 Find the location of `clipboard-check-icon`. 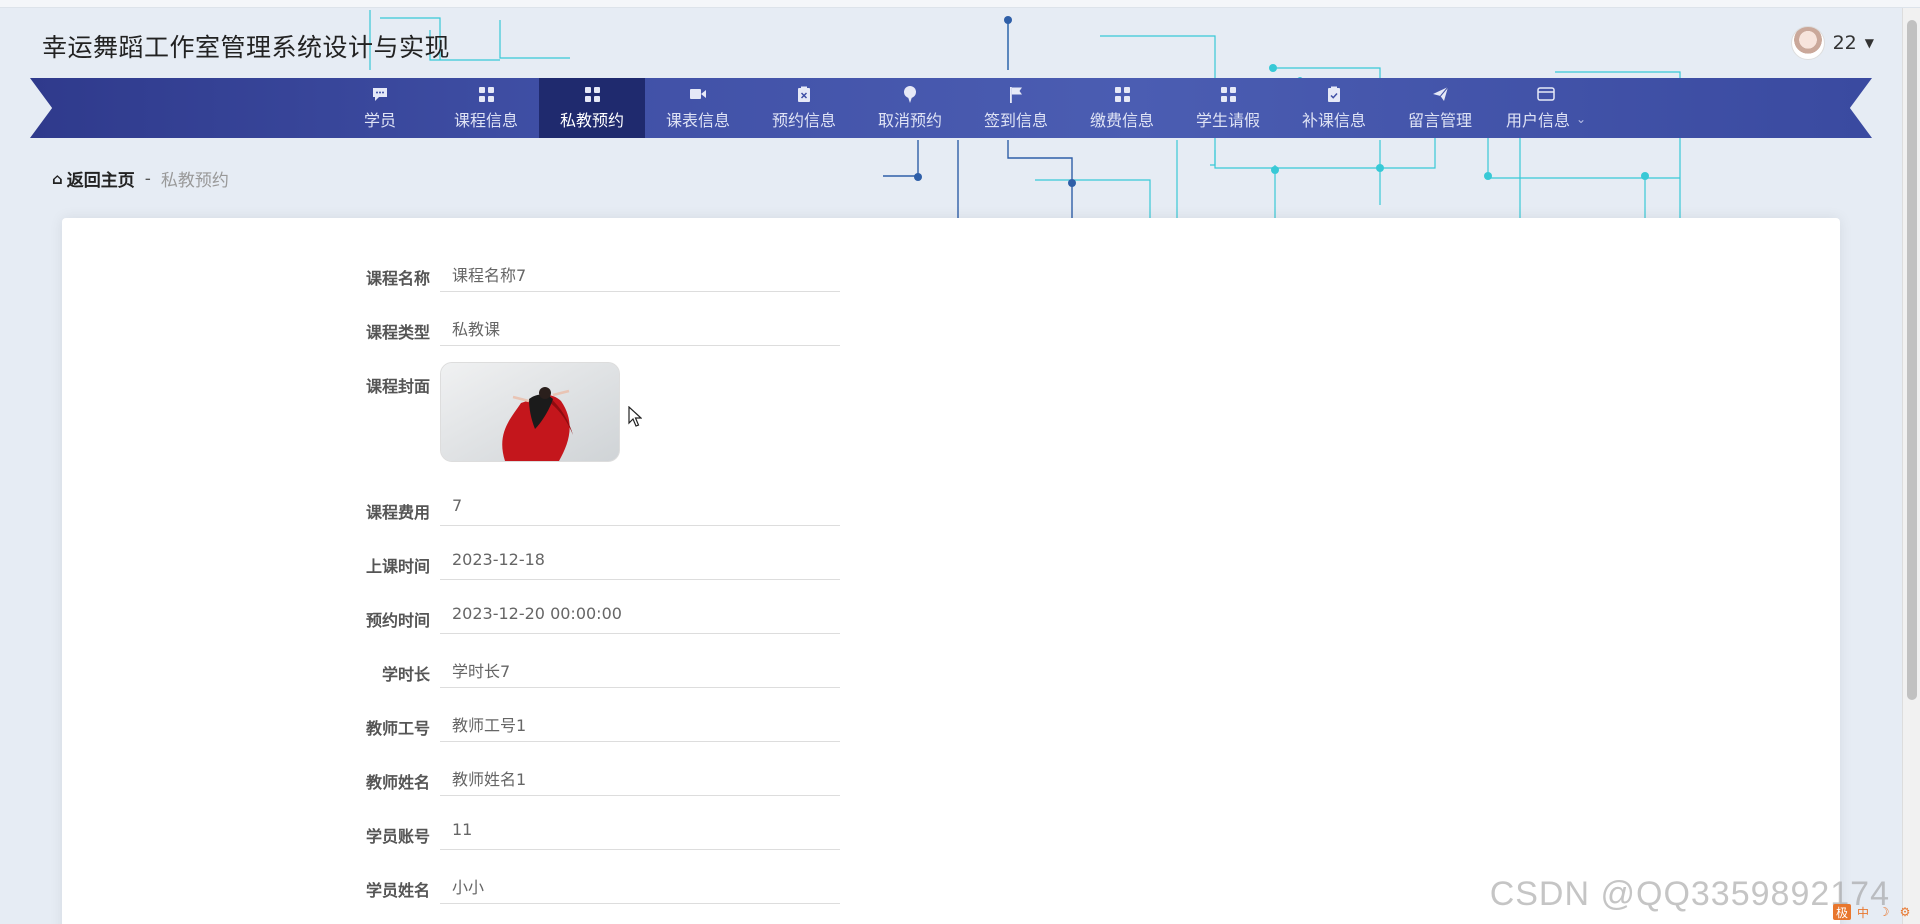

clipboard-check-icon is located at coordinates (1334, 94).